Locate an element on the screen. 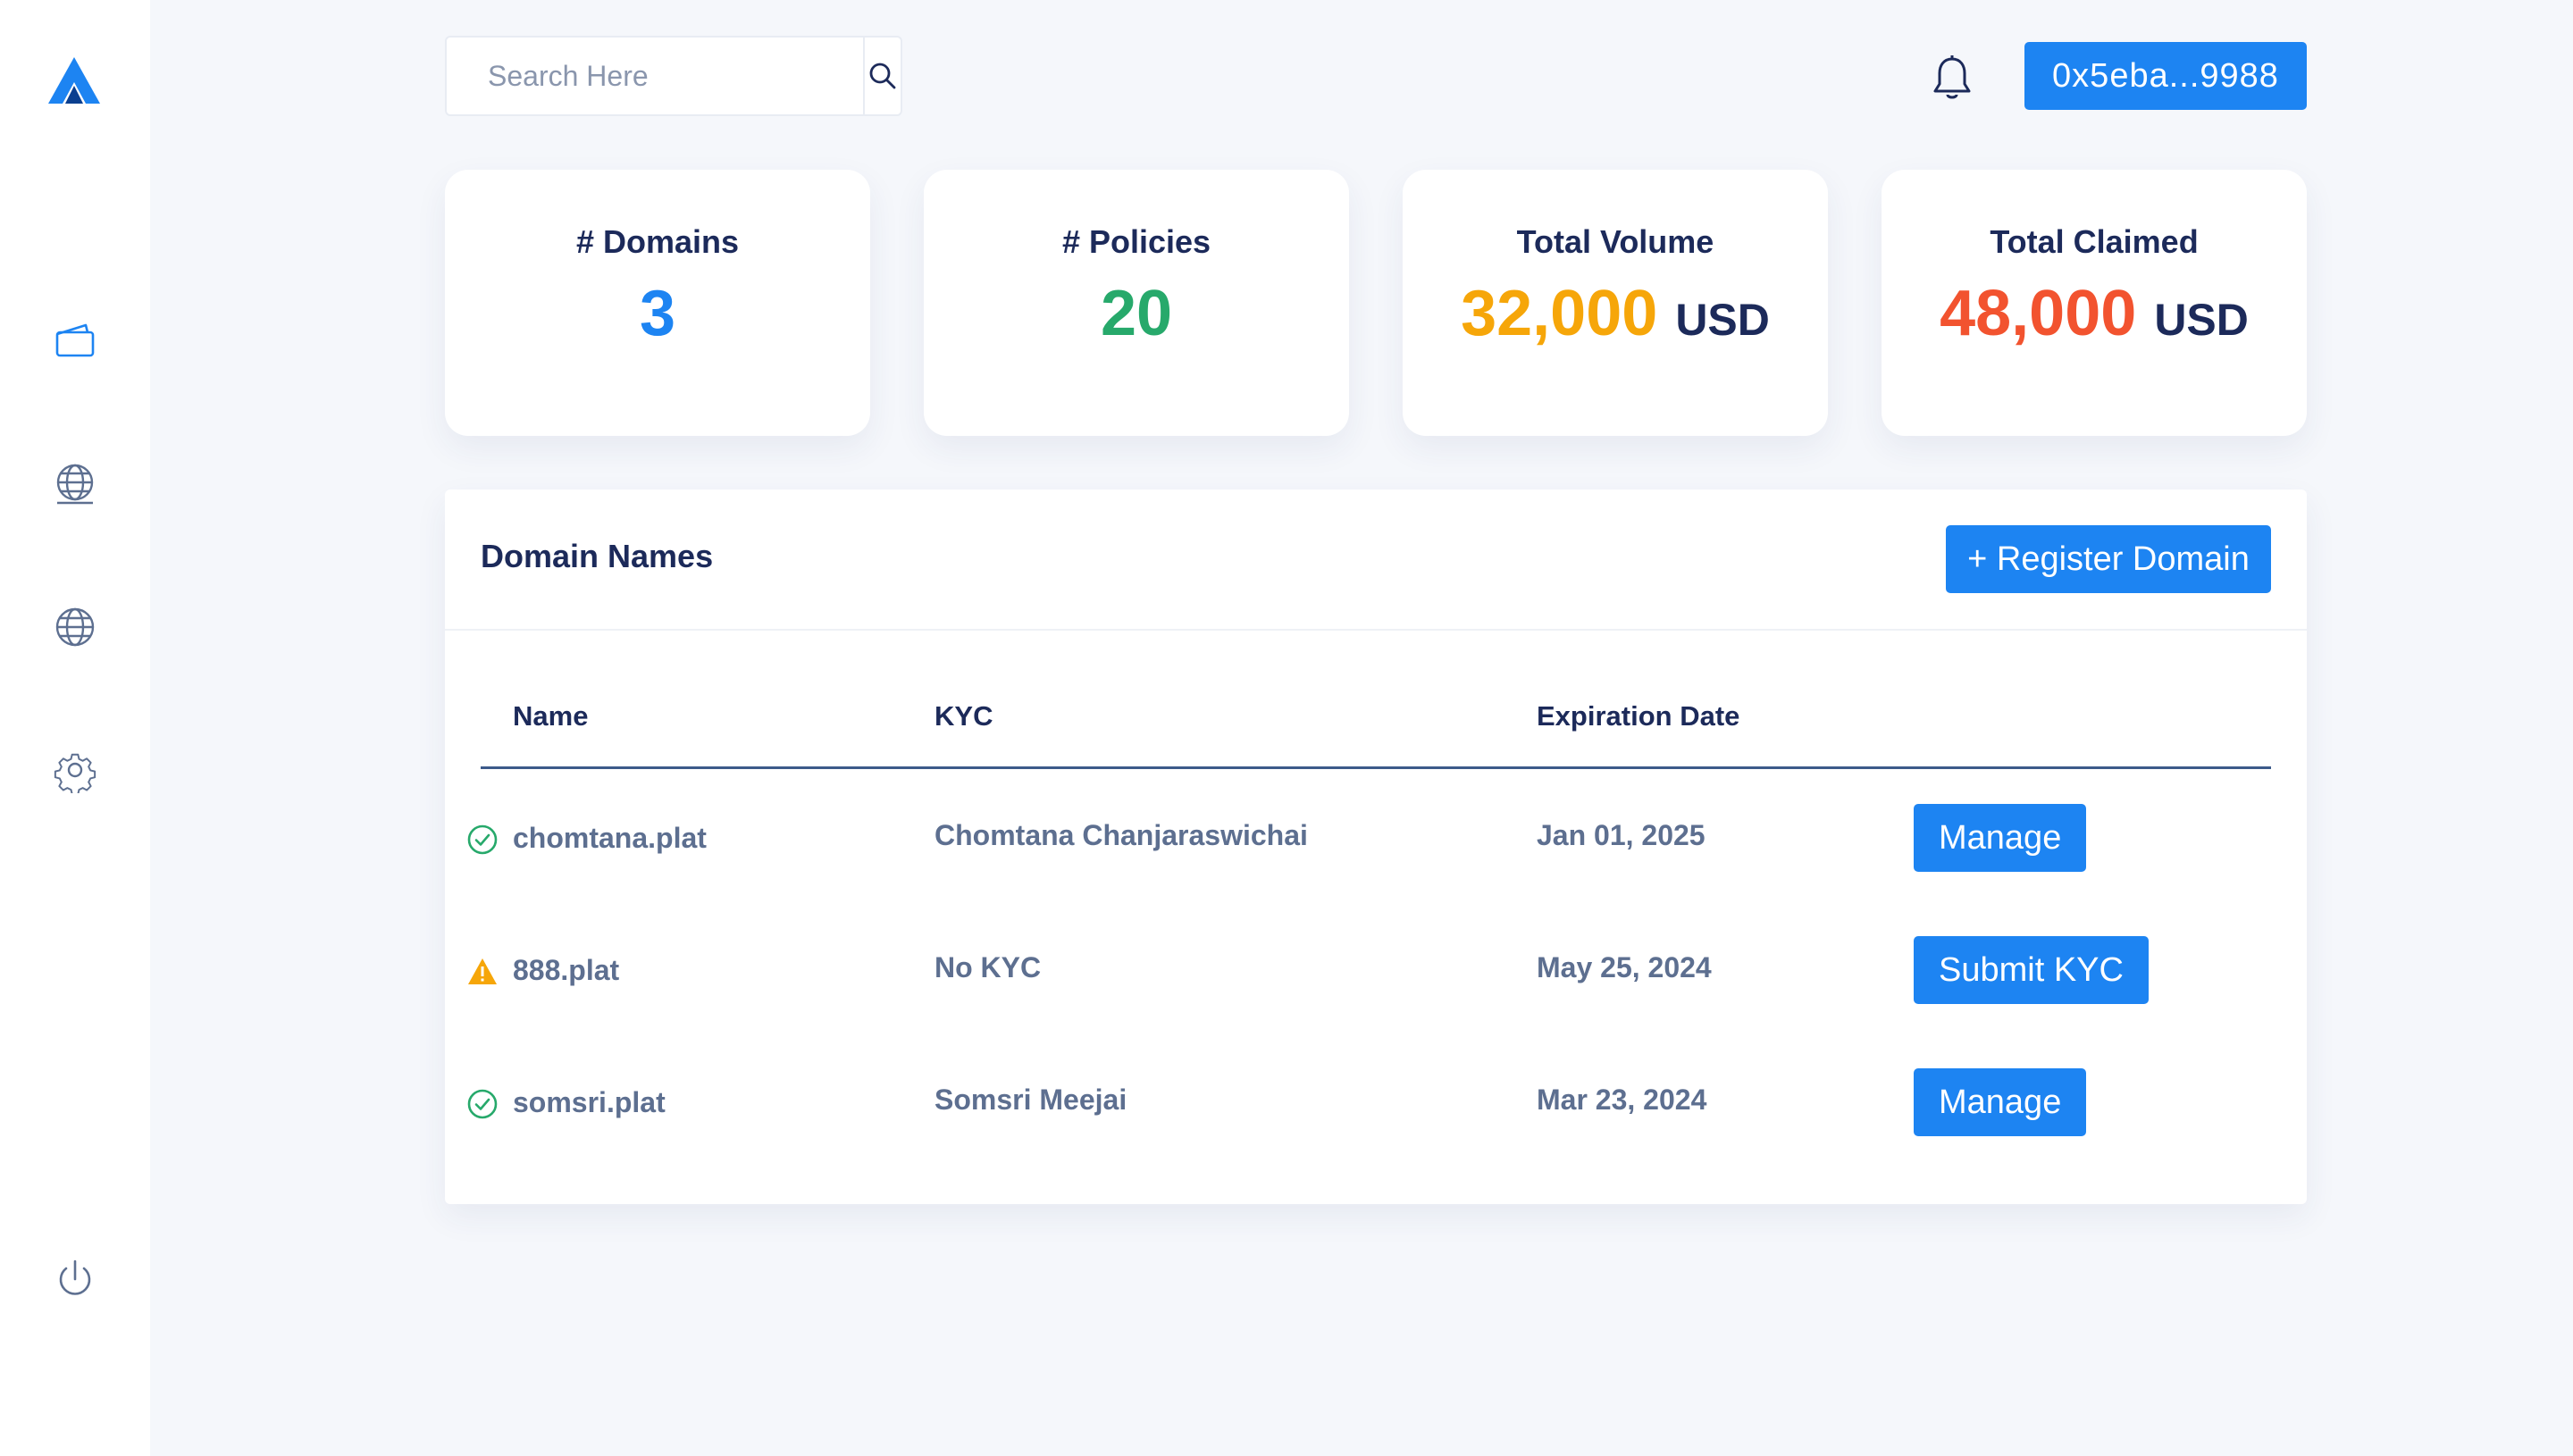 The image size is (2573, 1456). search-input is located at coordinates (655, 76).